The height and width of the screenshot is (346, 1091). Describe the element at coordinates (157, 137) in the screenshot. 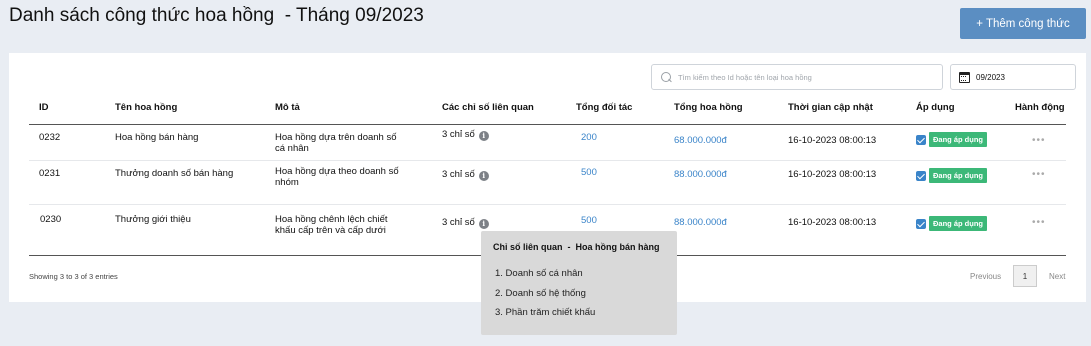

I see `row-name: Hoa hồng bán hàng` at that location.